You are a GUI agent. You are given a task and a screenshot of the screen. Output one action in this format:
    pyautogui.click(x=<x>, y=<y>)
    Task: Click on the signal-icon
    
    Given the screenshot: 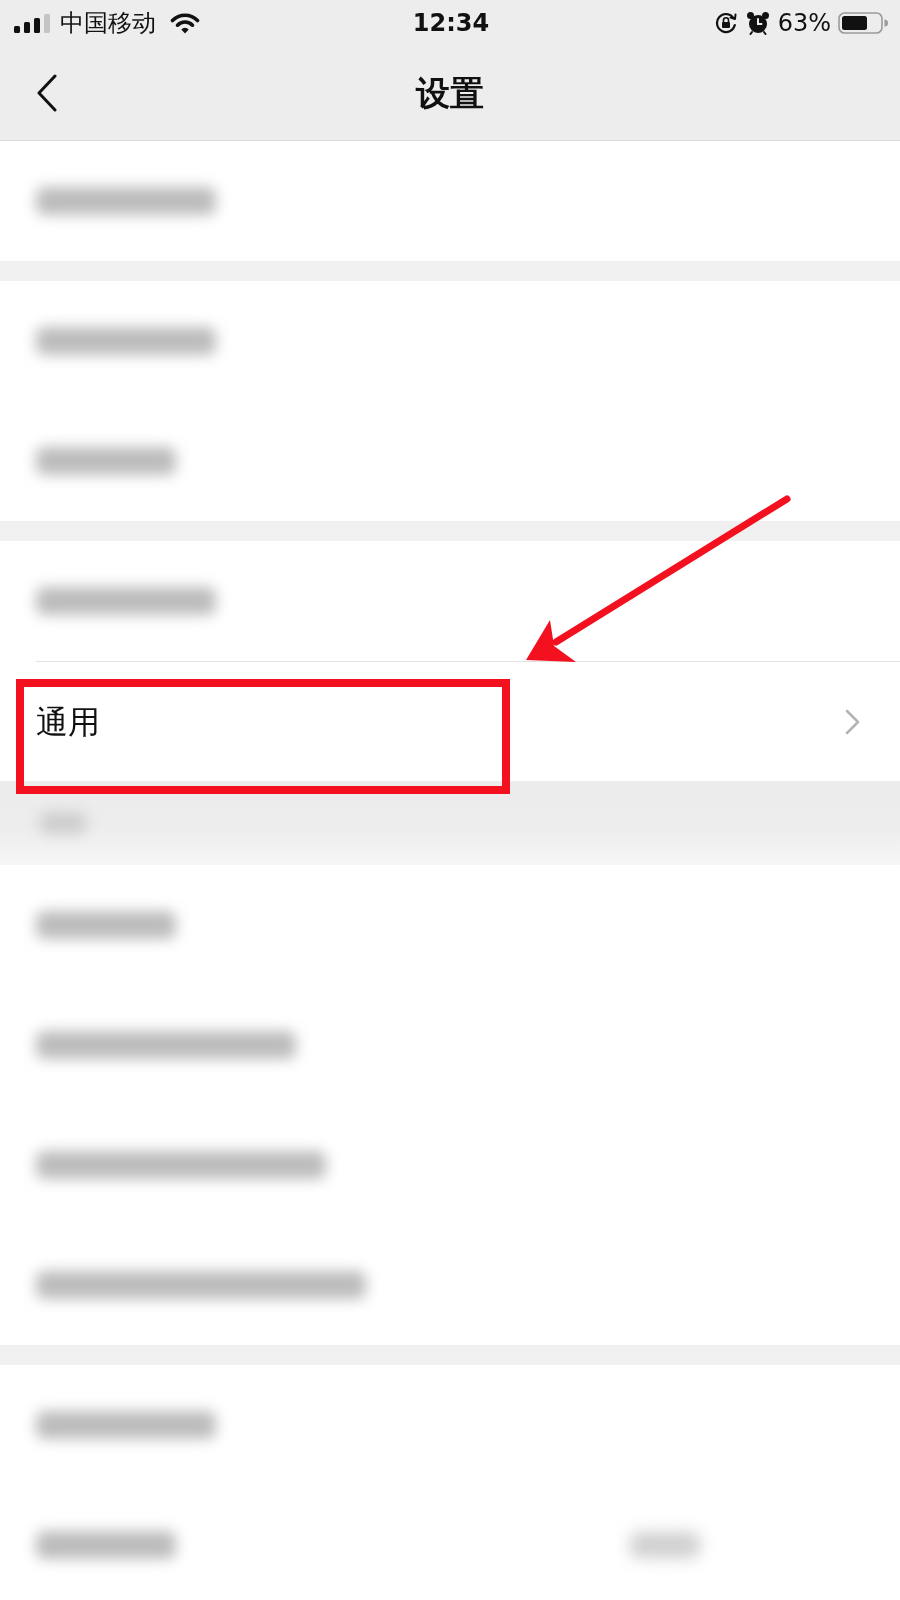 What is the action you would take?
    pyautogui.click(x=32, y=23)
    